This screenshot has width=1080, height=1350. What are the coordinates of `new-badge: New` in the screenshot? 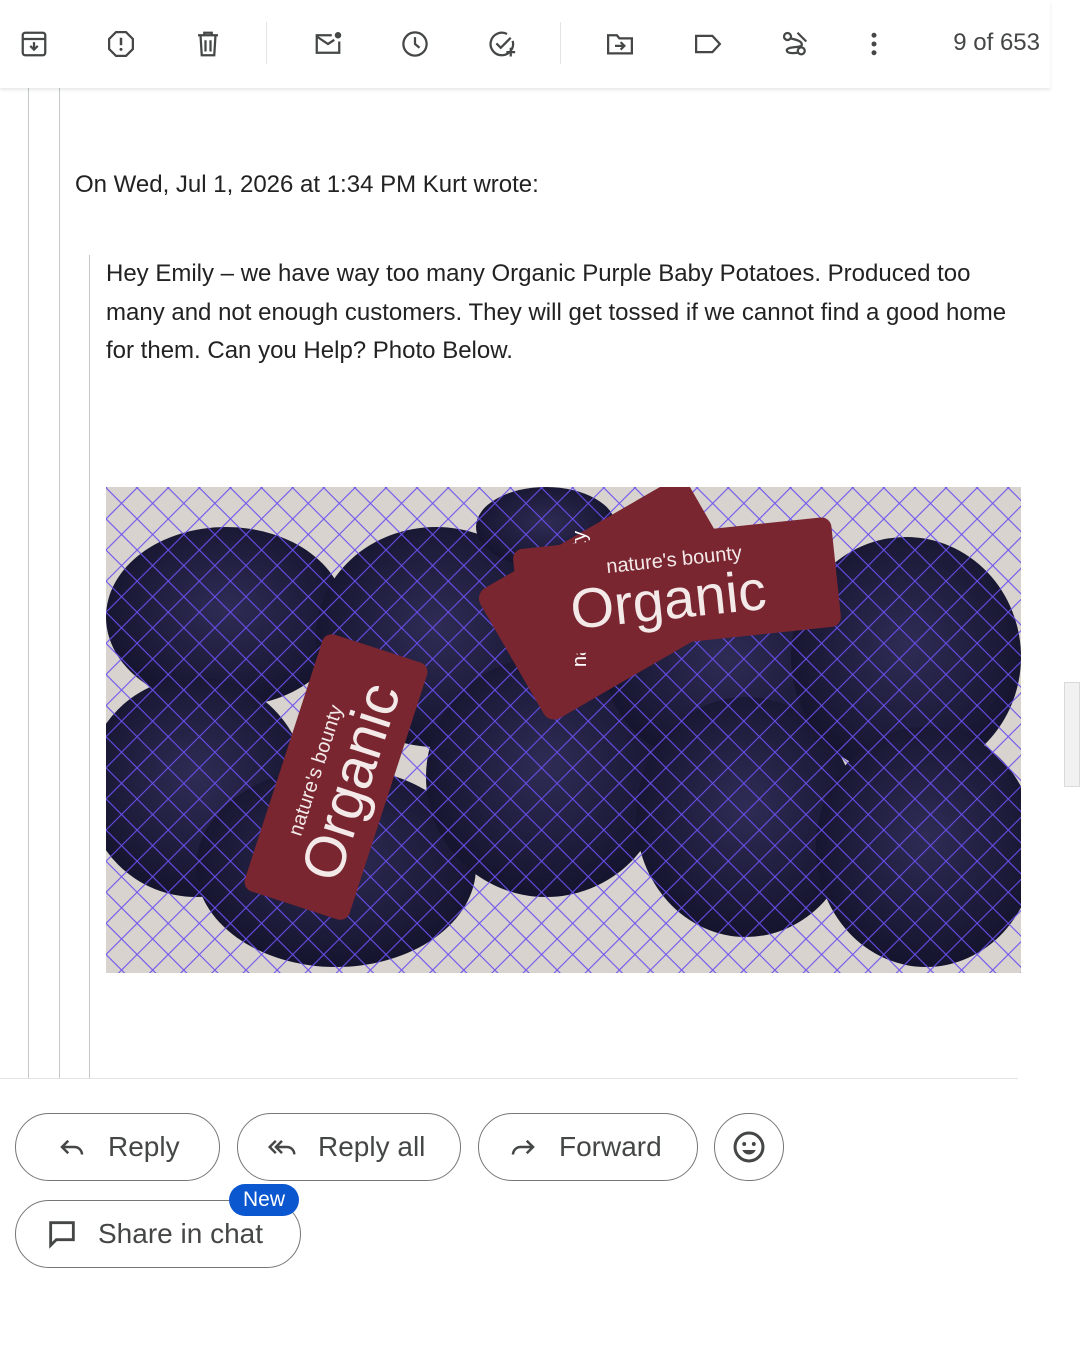 It's located at (264, 1200).